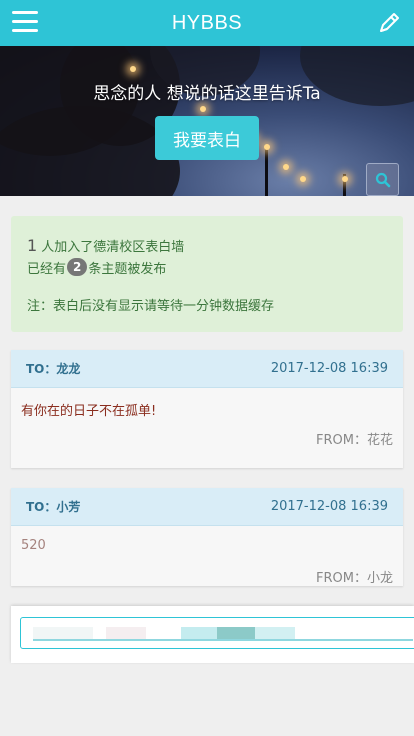  I want to click on post-card: TO：小芳 2017-12-08 16:39 520 FROM：小龙, so click(207, 537).